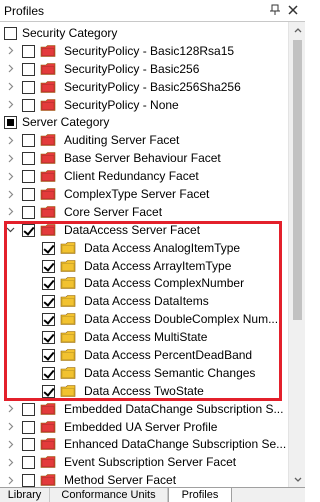 Image resolution: width=320 pixels, height=502 pixels. I want to click on tree-row: Data Access Semantic Changes, so click(144, 373).